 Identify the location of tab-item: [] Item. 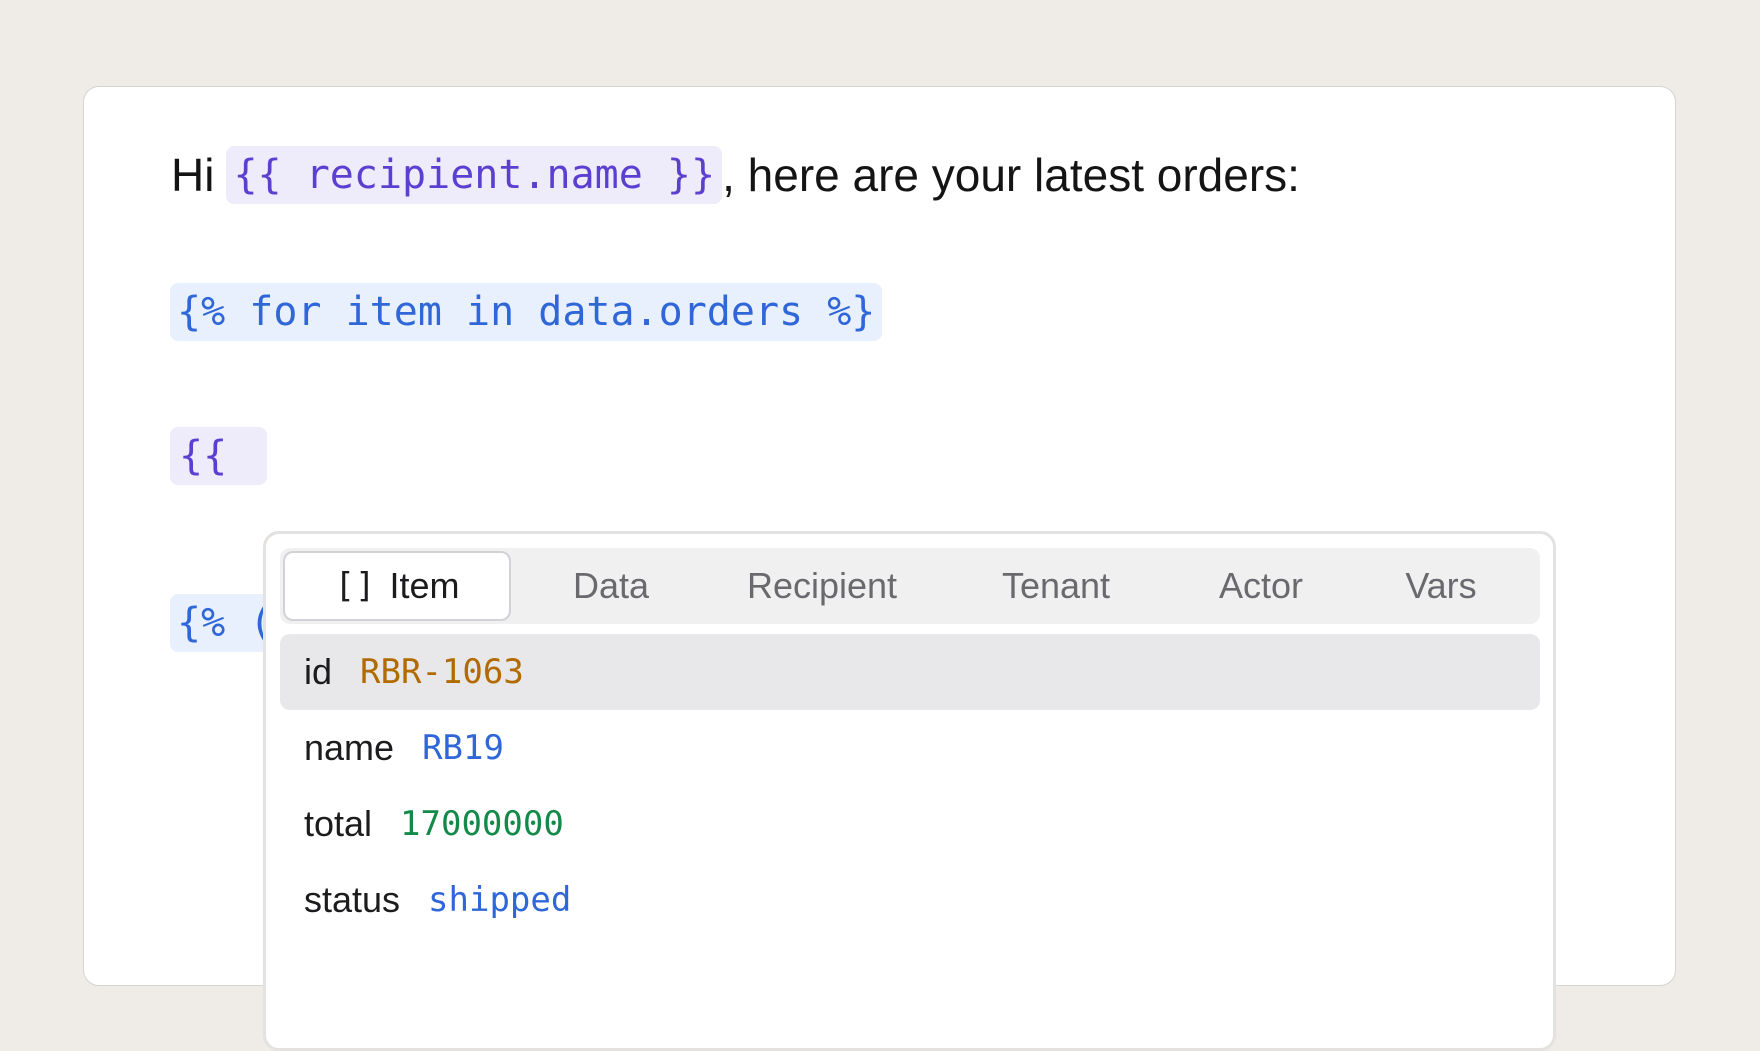
(397, 586).